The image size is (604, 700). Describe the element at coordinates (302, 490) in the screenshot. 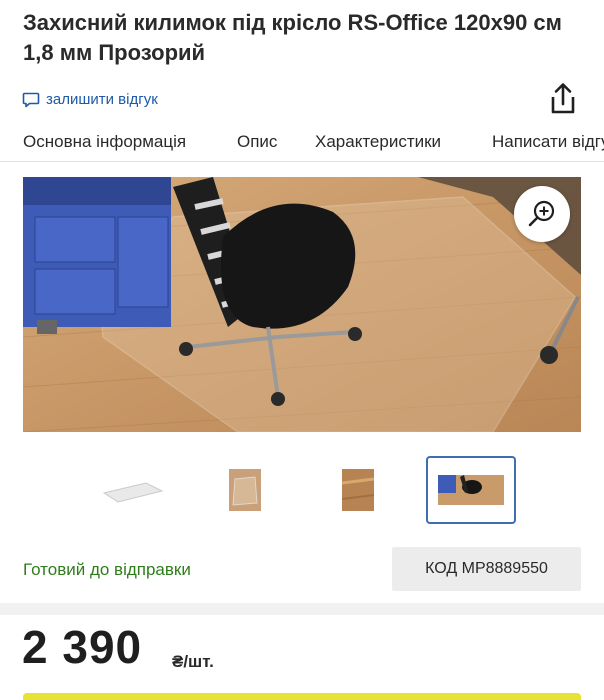

I see `thumbnail-strip` at that location.